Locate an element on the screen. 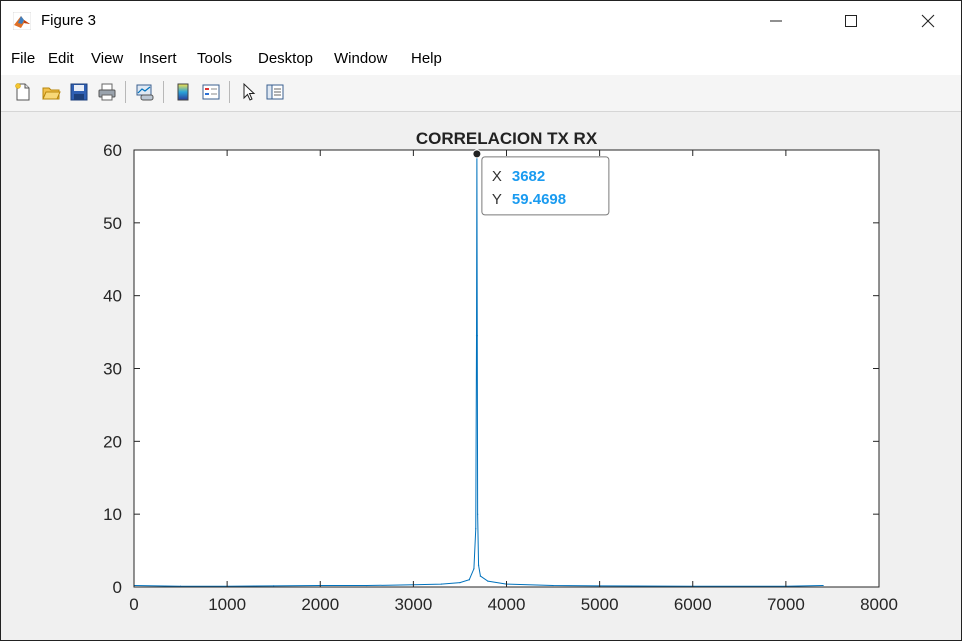  edit-plot-arrow-icon is located at coordinates (249, 91).